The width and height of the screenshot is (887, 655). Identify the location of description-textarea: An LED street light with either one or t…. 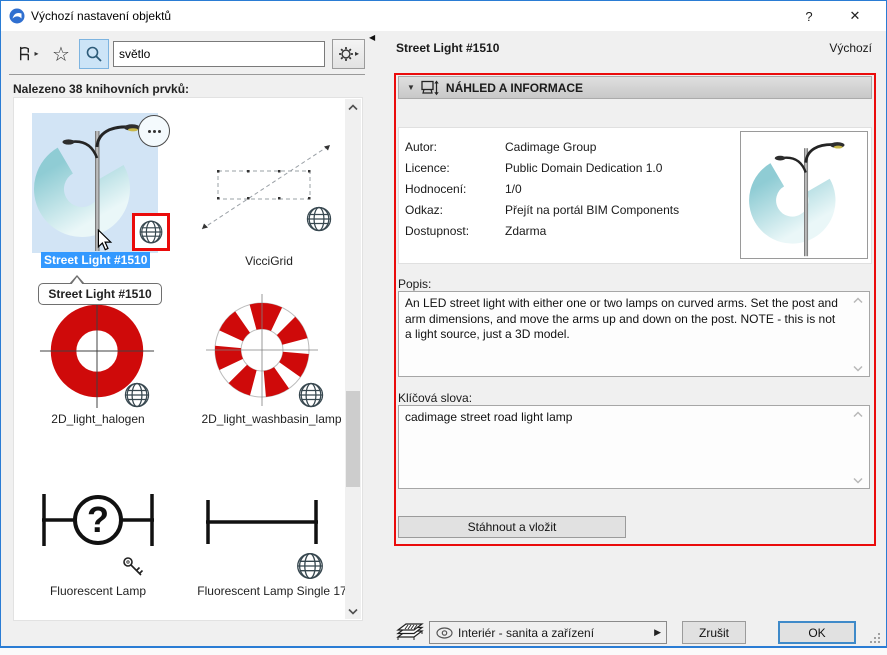
(634, 334).